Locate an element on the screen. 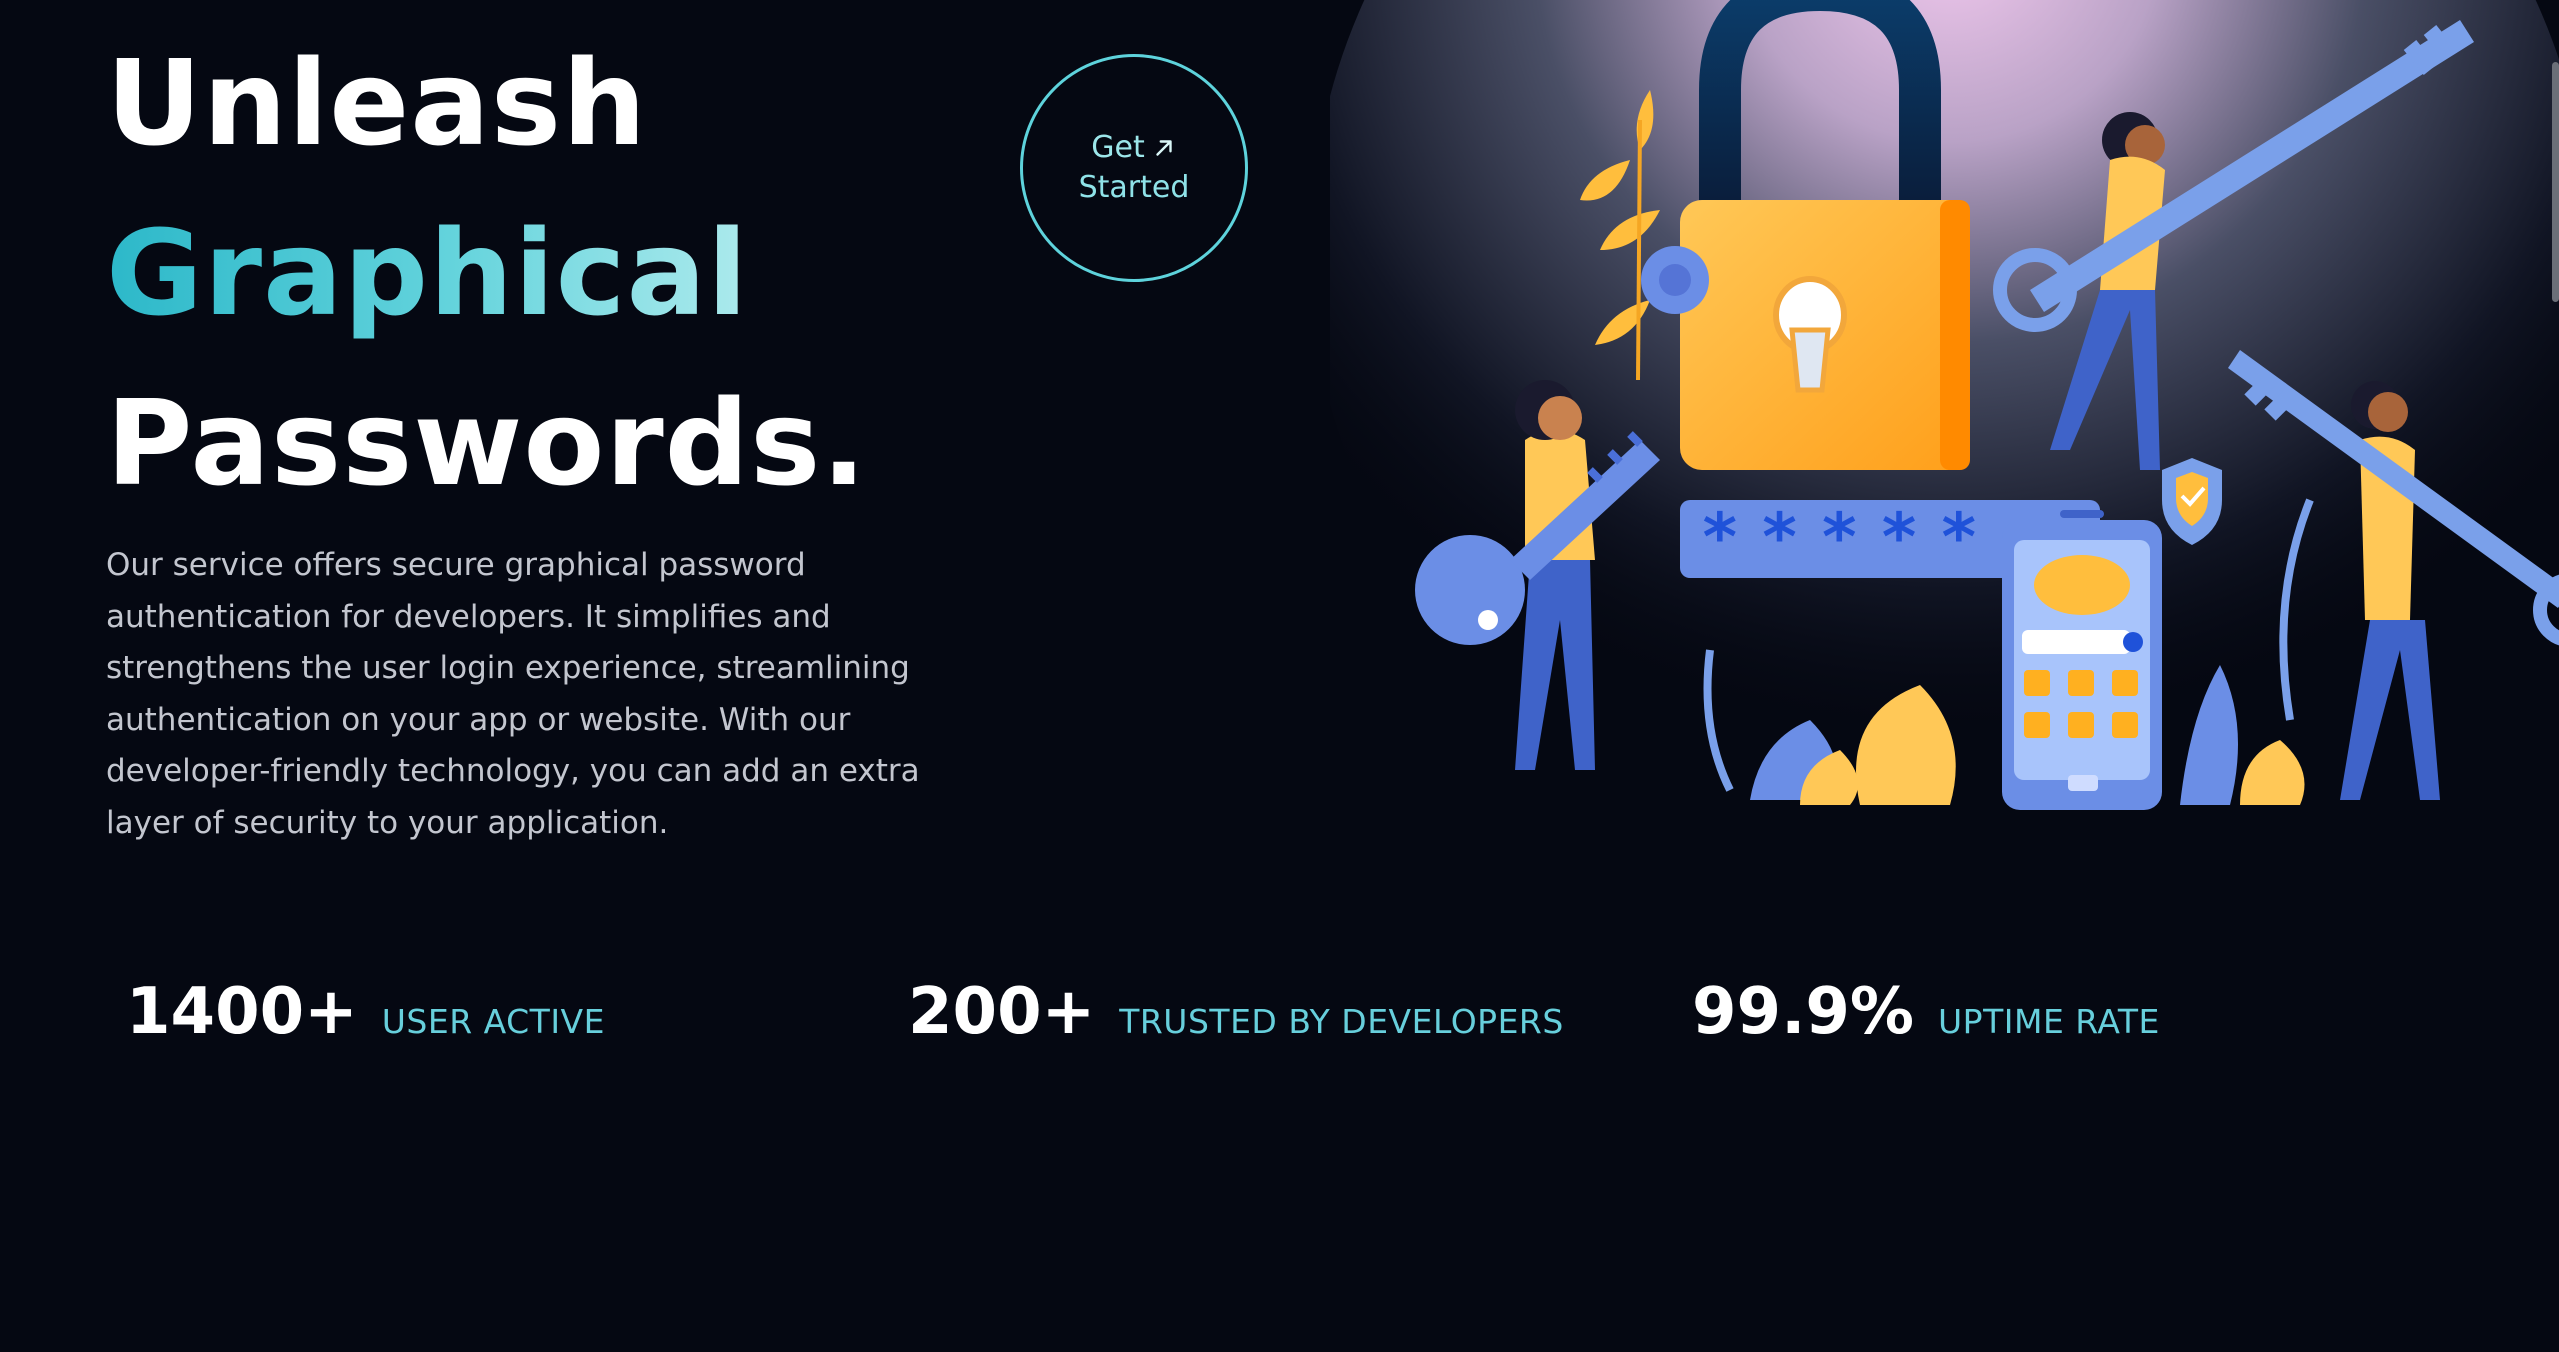 This screenshot has height=1352, width=2559. stat-label: TRUSTED BY DEVELOPERS is located at coordinates (1341, 1021).